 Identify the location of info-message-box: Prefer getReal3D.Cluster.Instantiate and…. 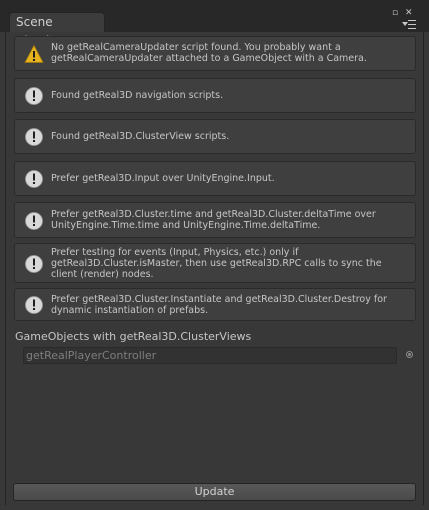
(215, 304).